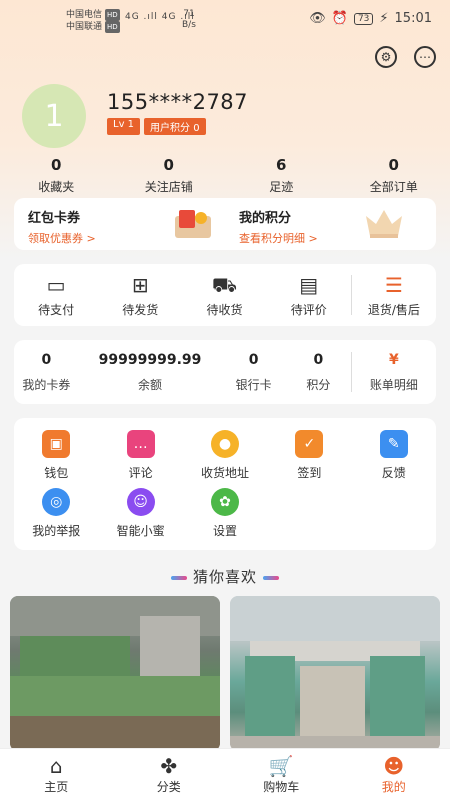 Image resolution: width=450 pixels, height=800 pixels. Describe the element at coordinates (339, 18) in the screenshot. I see `alarm-icon: ⏰` at that location.